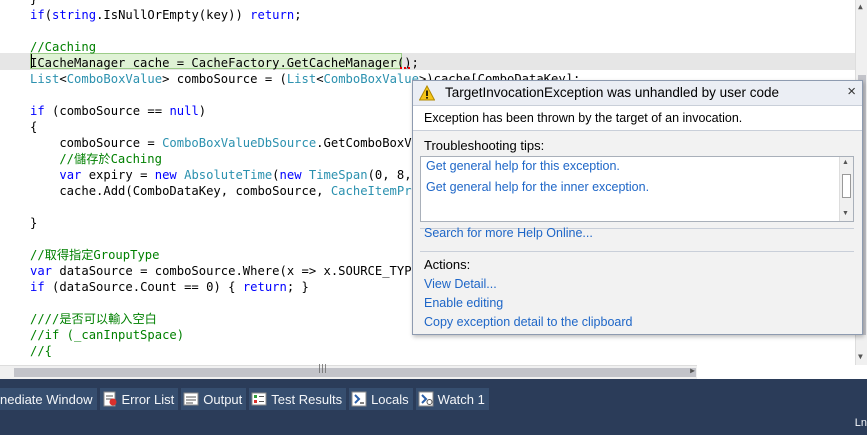 The height and width of the screenshot is (435, 867). What do you see at coordinates (338, 175) in the screenshot?
I see `code-token: TimeSpan` at bounding box center [338, 175].